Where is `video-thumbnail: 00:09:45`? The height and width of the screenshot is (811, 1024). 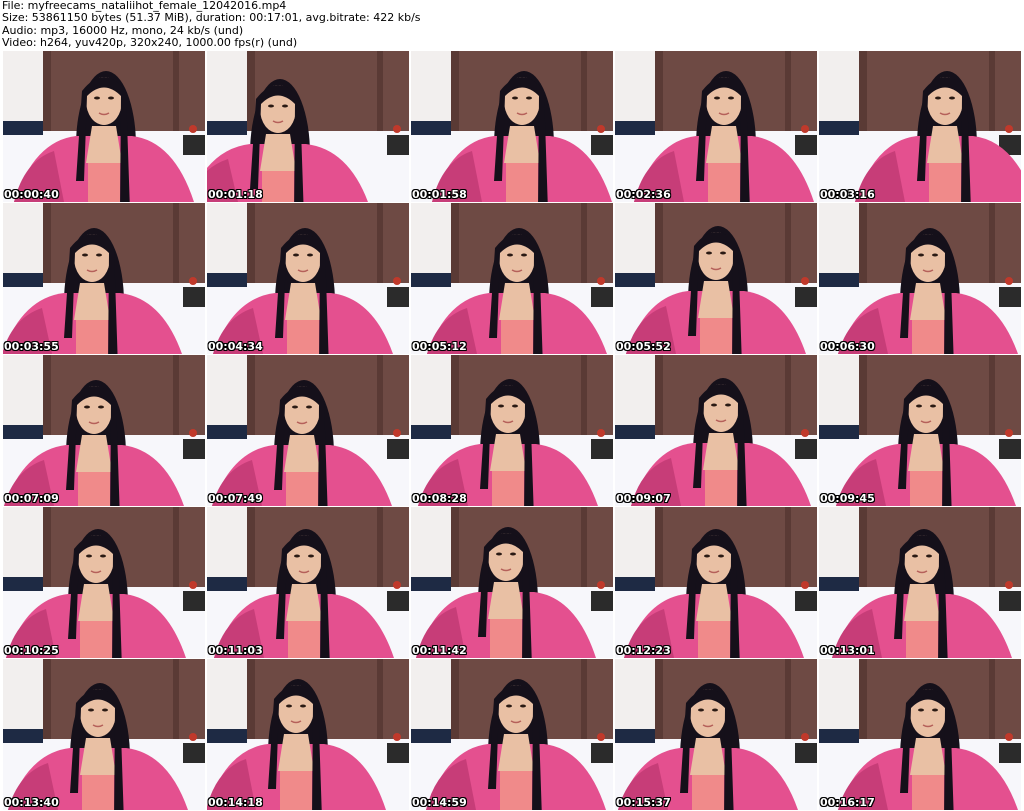 video-thumbnail: 00:09:45 is located at coordinates (920, 430).